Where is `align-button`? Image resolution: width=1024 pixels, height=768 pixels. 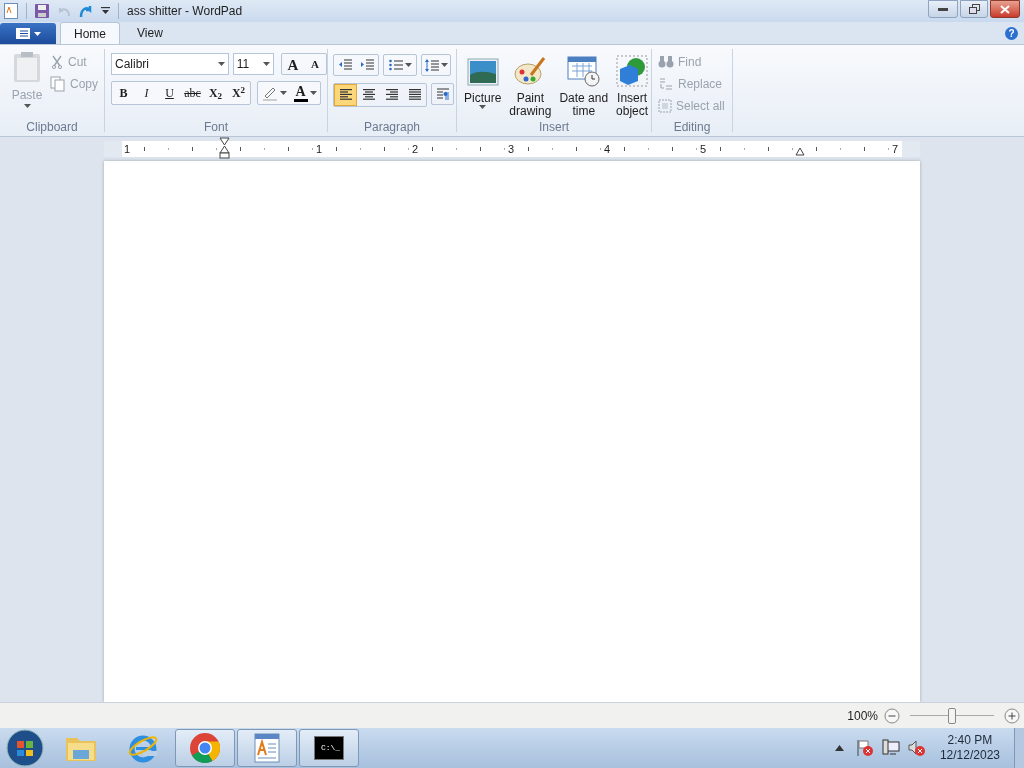 align-button is located at coordinates (345, 95).